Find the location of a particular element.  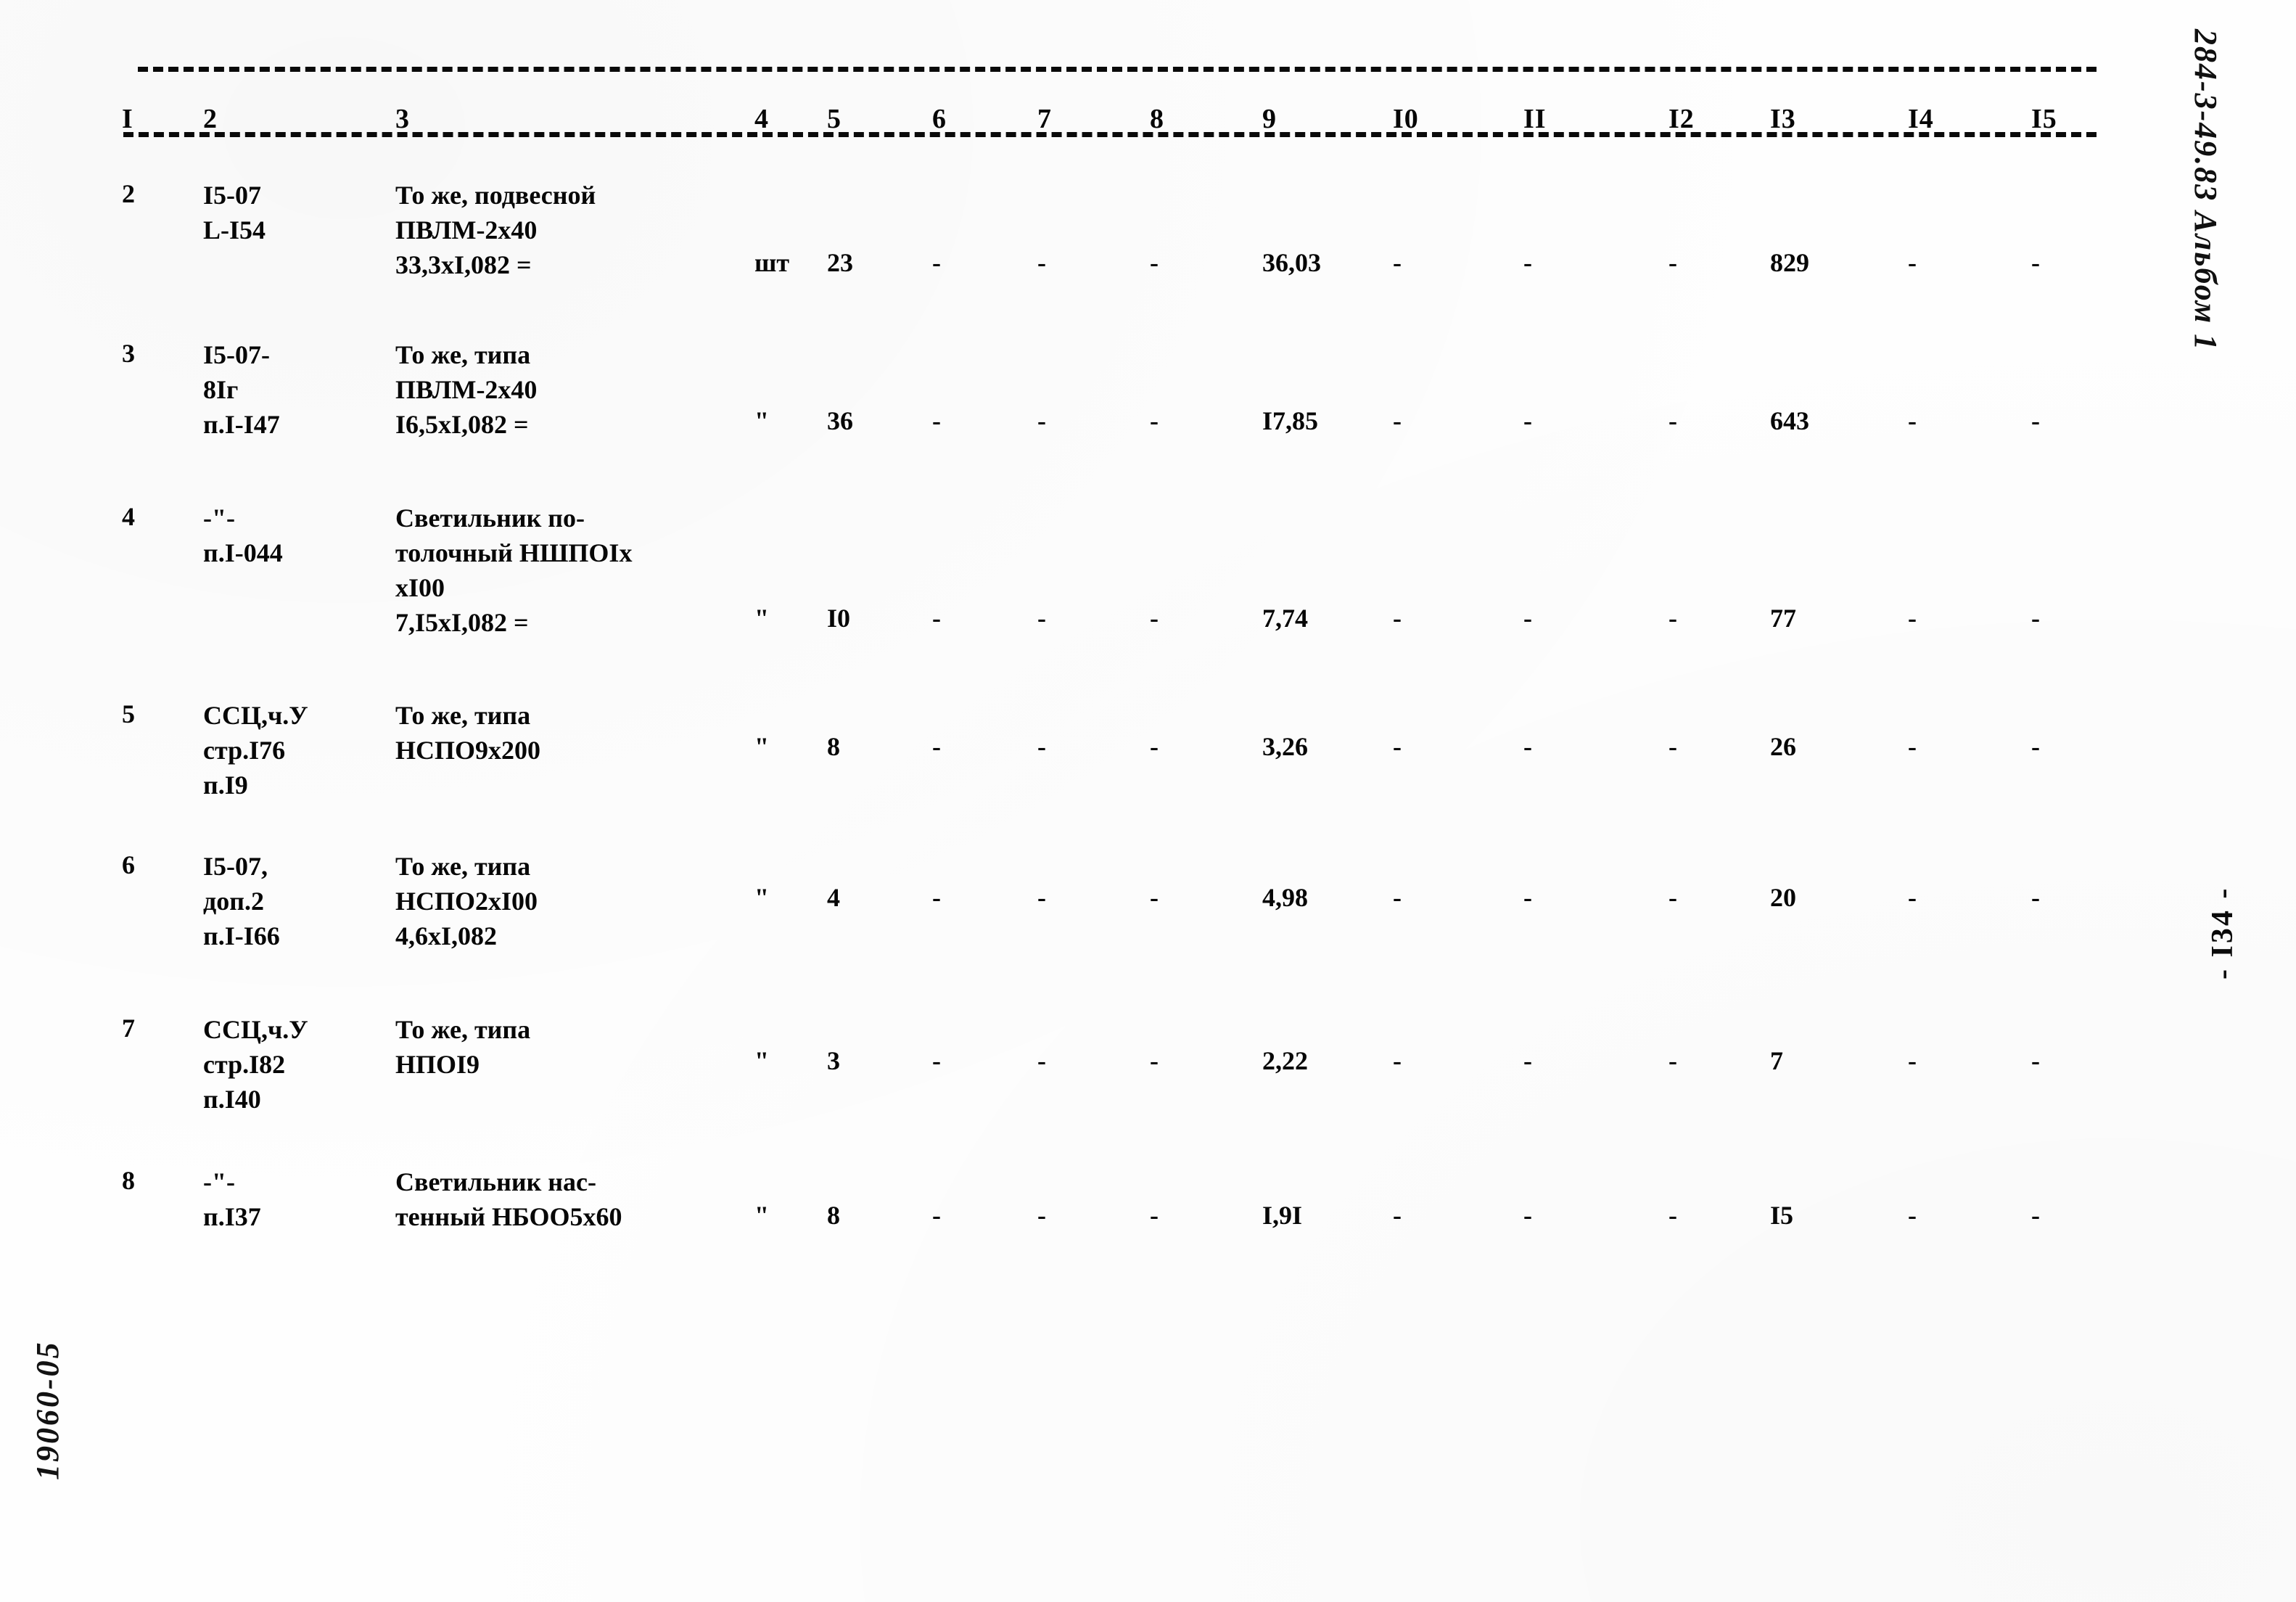

row-code: -"- п.I37 is located at coordinates (232, 1199).